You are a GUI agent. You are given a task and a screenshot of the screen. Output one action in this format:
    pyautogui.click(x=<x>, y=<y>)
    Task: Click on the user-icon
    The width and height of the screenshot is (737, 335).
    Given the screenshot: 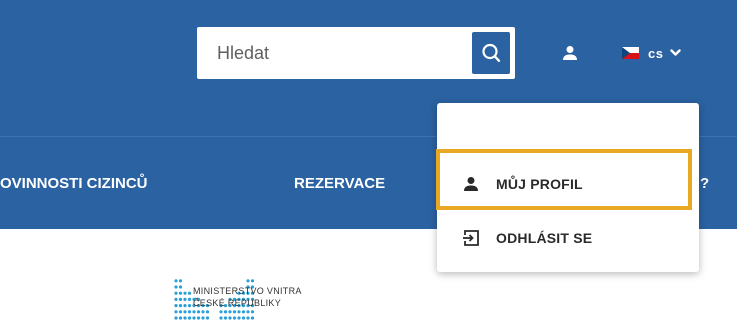 What is the action you would take?
    pyautogui.click(x=570, y=53)
    